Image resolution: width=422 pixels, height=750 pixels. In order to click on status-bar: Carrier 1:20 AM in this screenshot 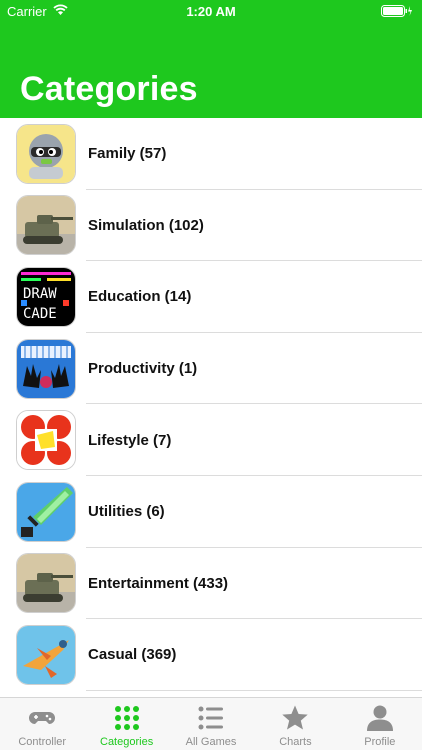, I will do `click(211, 12)`.